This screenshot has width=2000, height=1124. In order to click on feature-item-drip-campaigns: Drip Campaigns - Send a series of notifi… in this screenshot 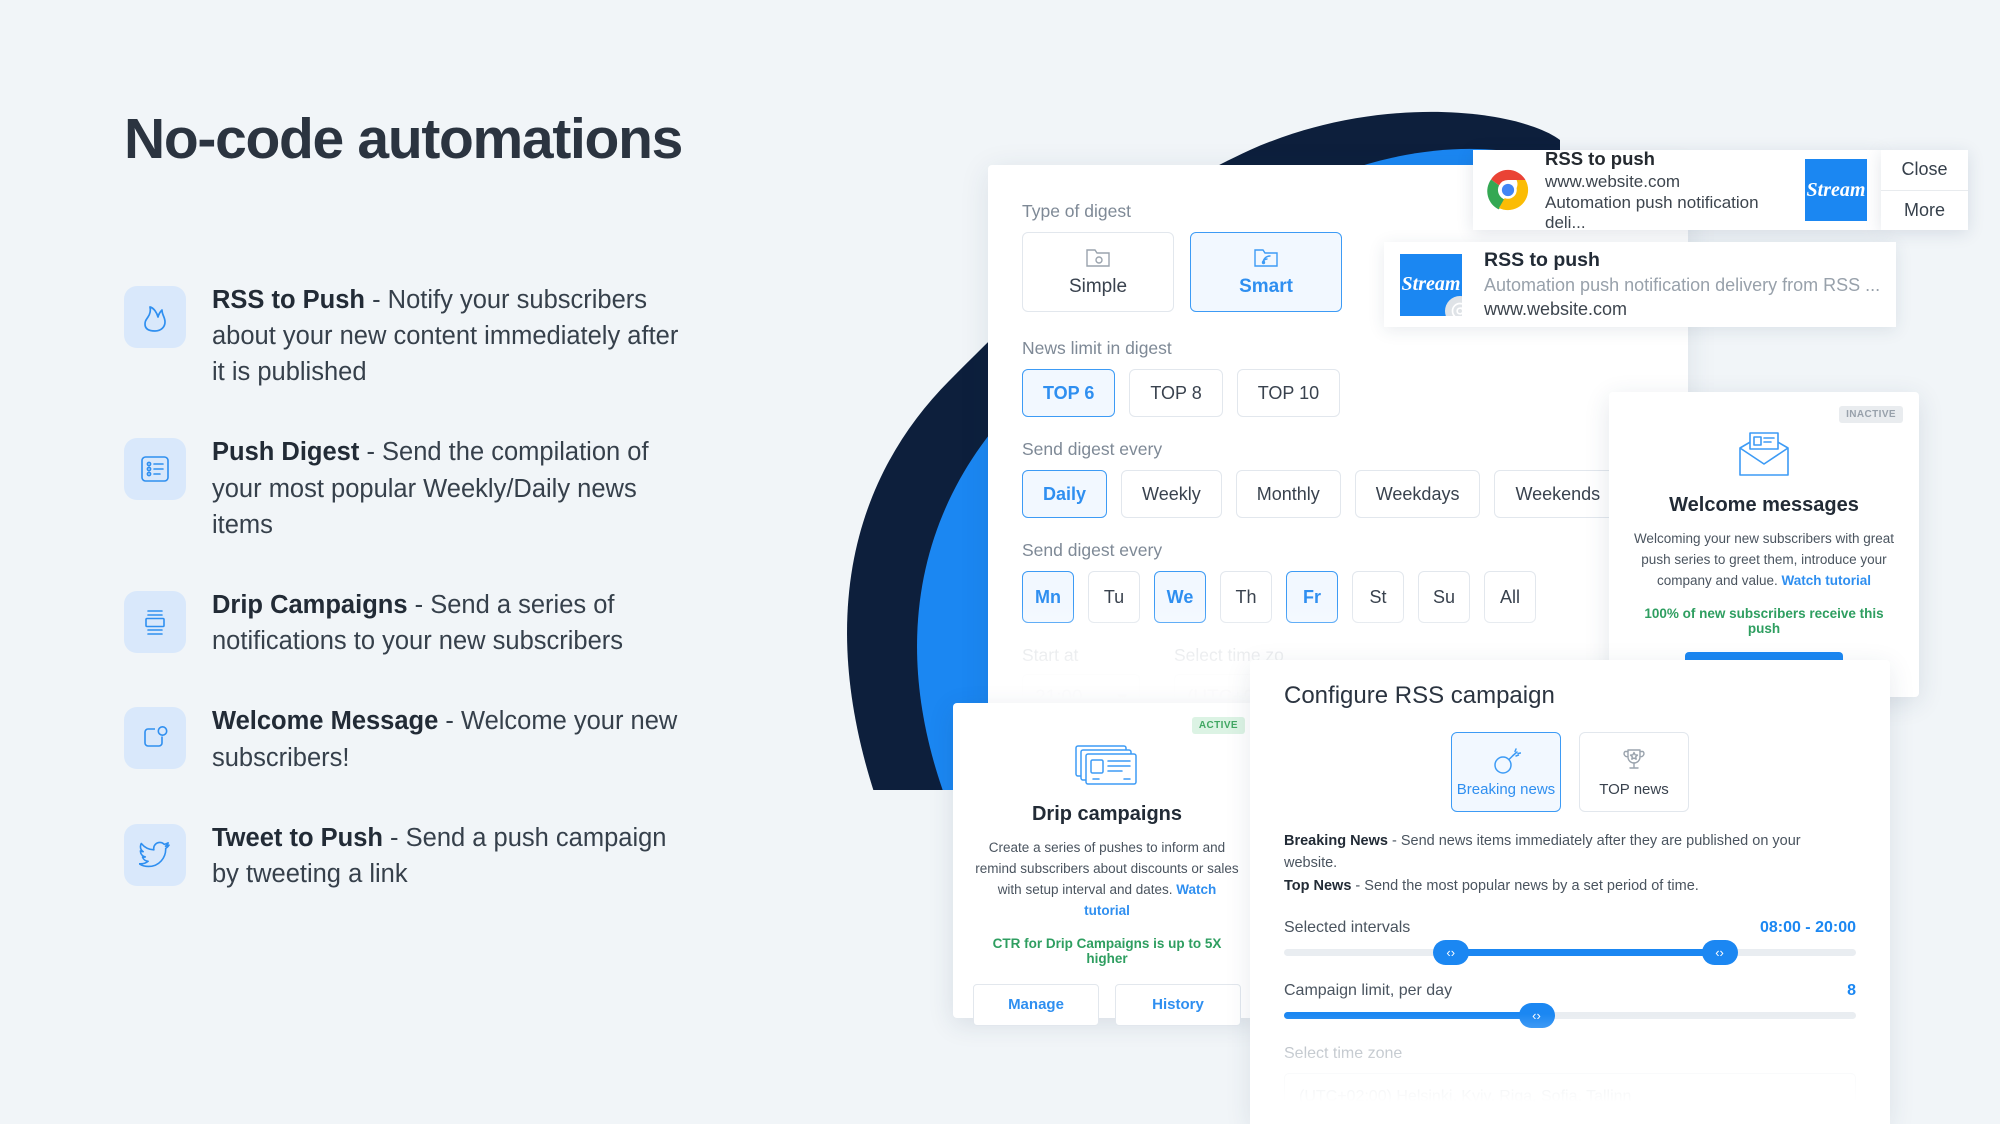, I will do `click(444, 623)`.